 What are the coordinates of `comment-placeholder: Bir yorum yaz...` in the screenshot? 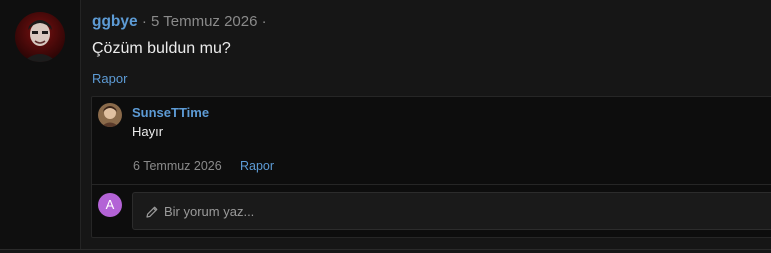 It's located at (209, 211).